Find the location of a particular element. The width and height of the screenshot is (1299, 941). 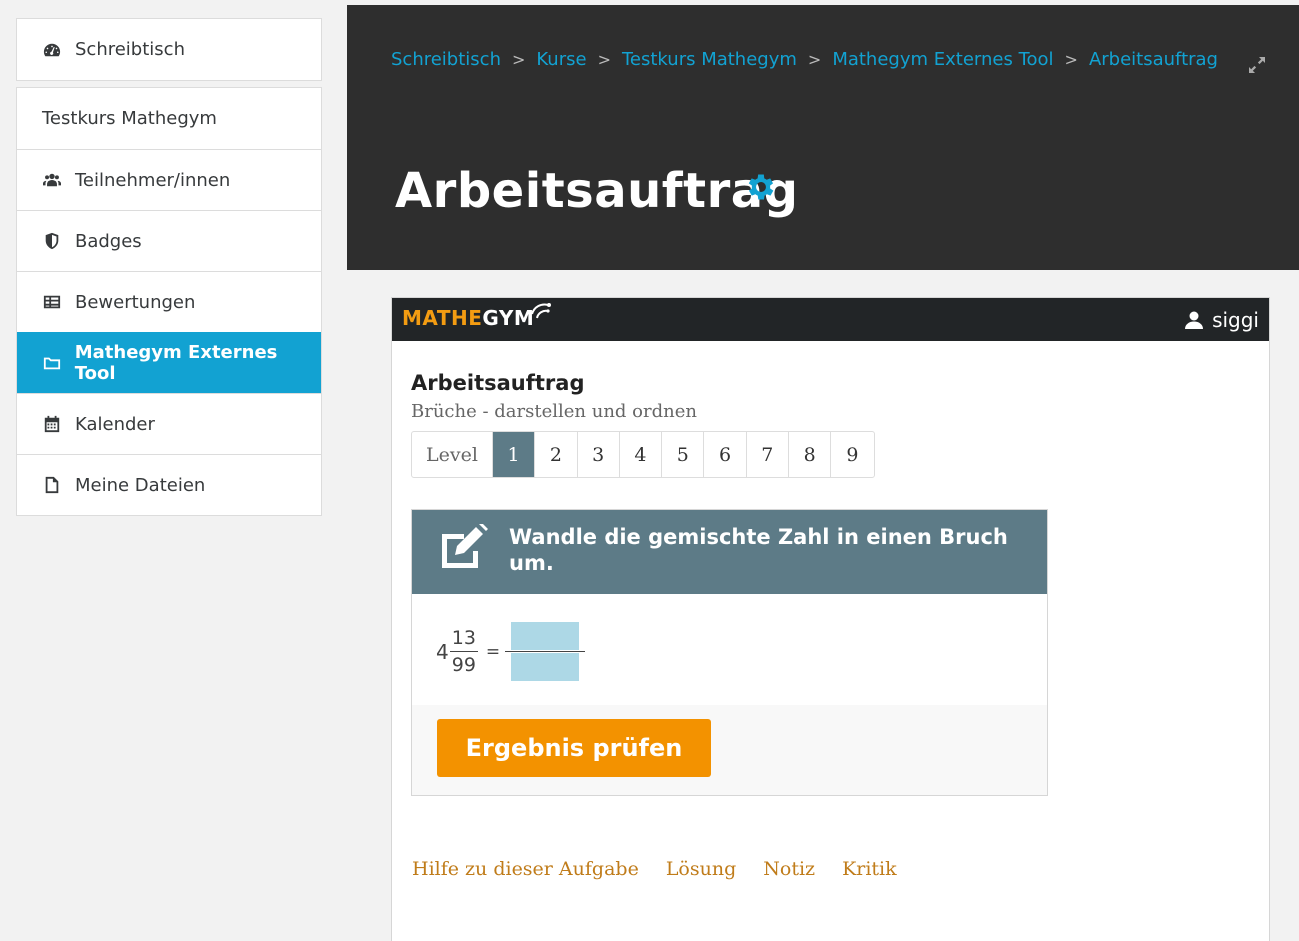

user-name: siggi is located at coordinates (1235, 320).